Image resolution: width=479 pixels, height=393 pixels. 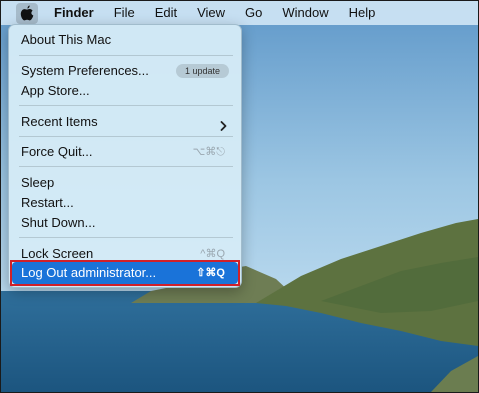 What do you see at coordinates (211, 13) in the screenshot?
I see `menu-view: View` at bounding box center [211, 13].